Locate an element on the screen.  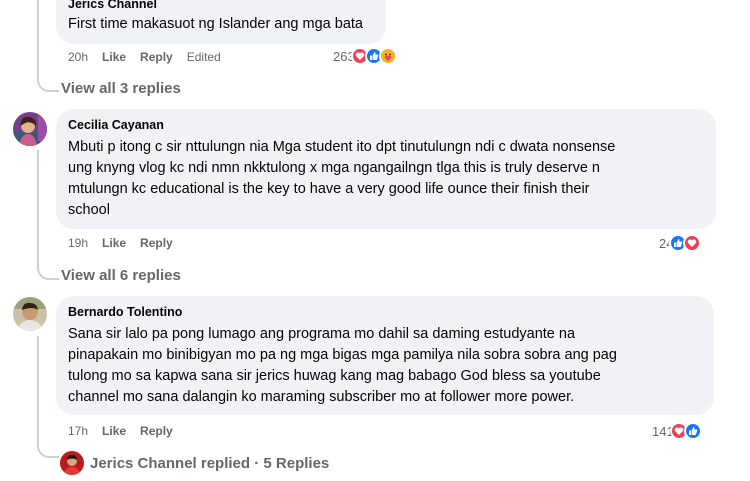
comment-author: Jerics Channel is located at coordinates (221, 6).